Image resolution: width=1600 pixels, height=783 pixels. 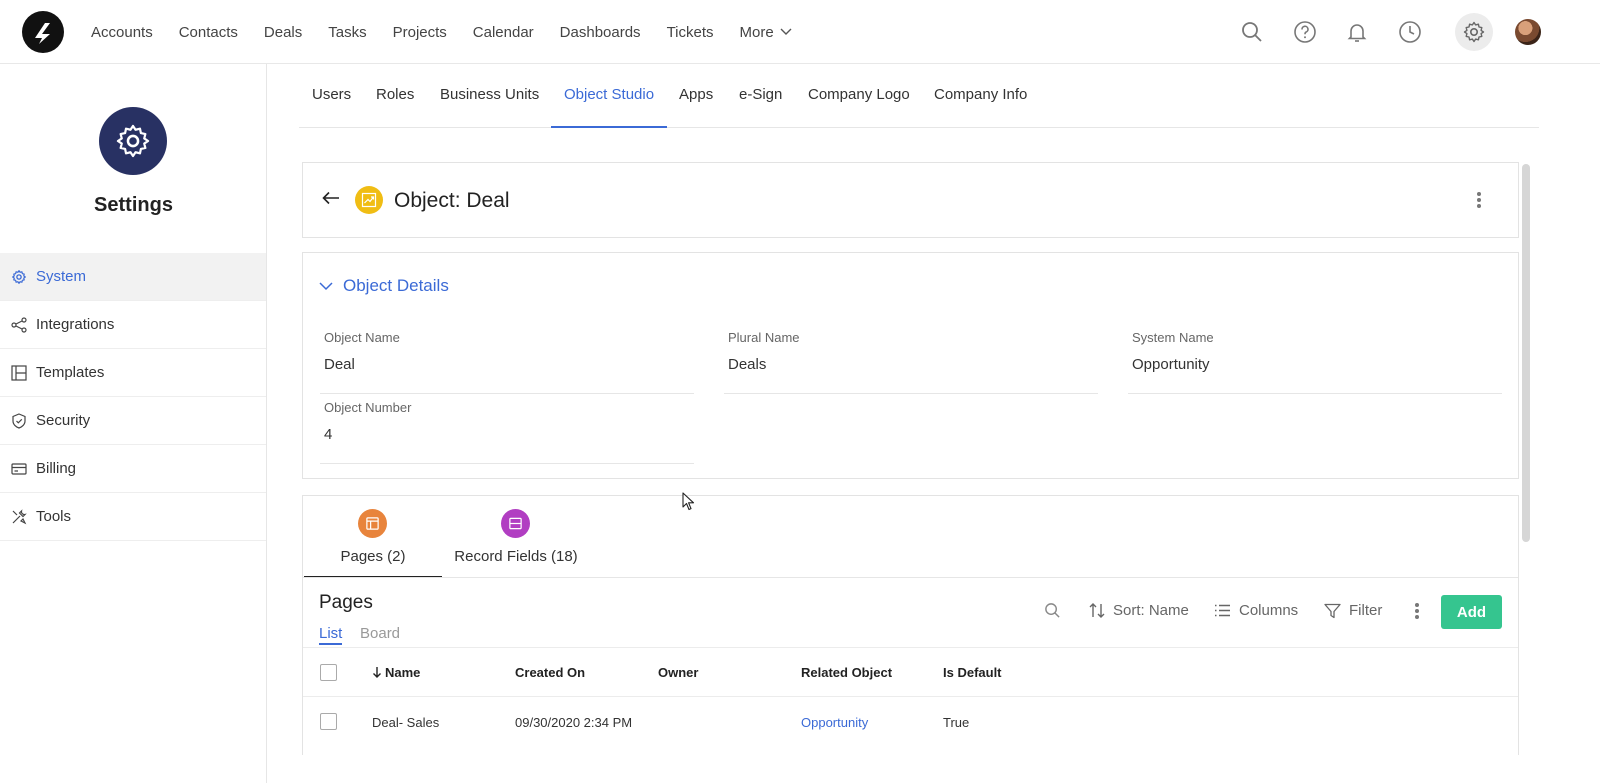 I want to click on tab-roles: Roles, so click(x=395, y=96).